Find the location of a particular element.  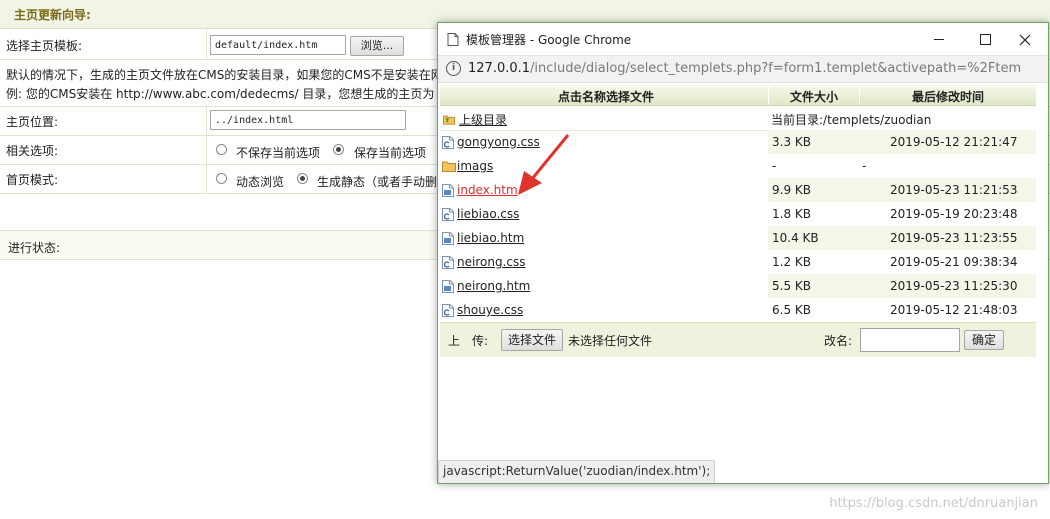

file-name-cell: shouye.css is located at coordinates (604, 310).